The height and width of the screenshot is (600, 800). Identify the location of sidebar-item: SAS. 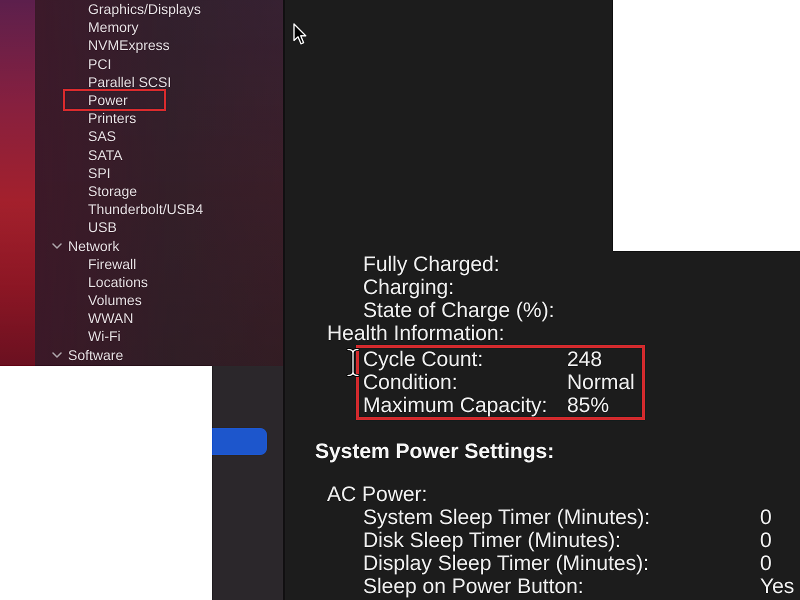
(102, 136).